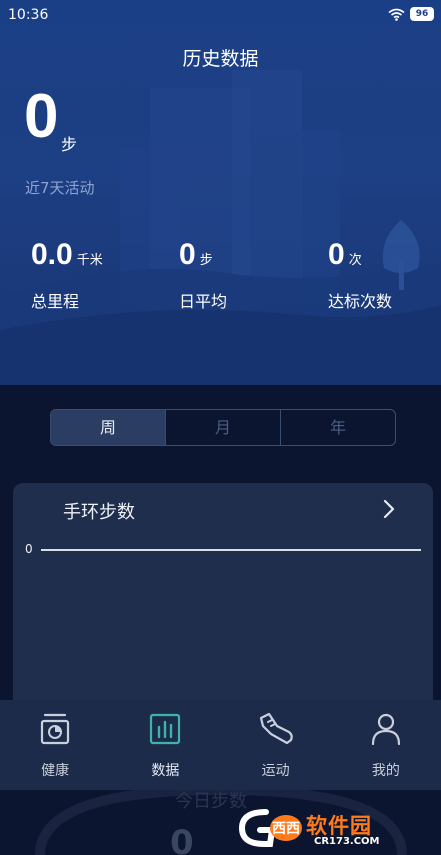  I want to click on tabbar-item-data: 数据, so click(165, 745).